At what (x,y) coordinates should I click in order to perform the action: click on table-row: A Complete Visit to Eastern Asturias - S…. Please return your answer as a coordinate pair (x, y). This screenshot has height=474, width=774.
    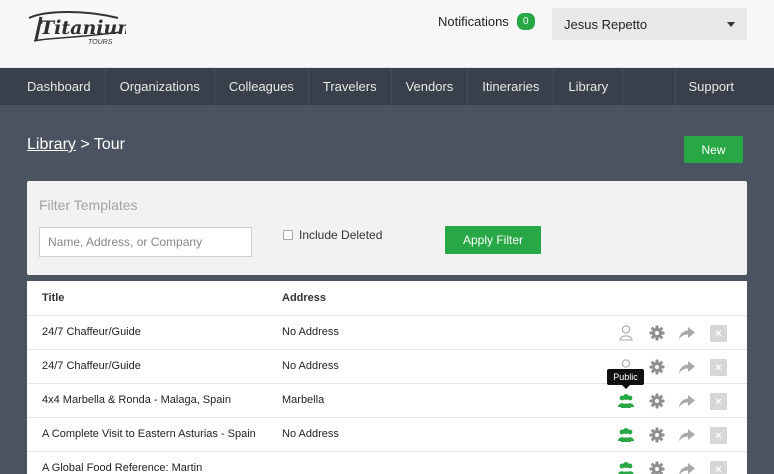
    Looking at the image, I should click on (387, 435).